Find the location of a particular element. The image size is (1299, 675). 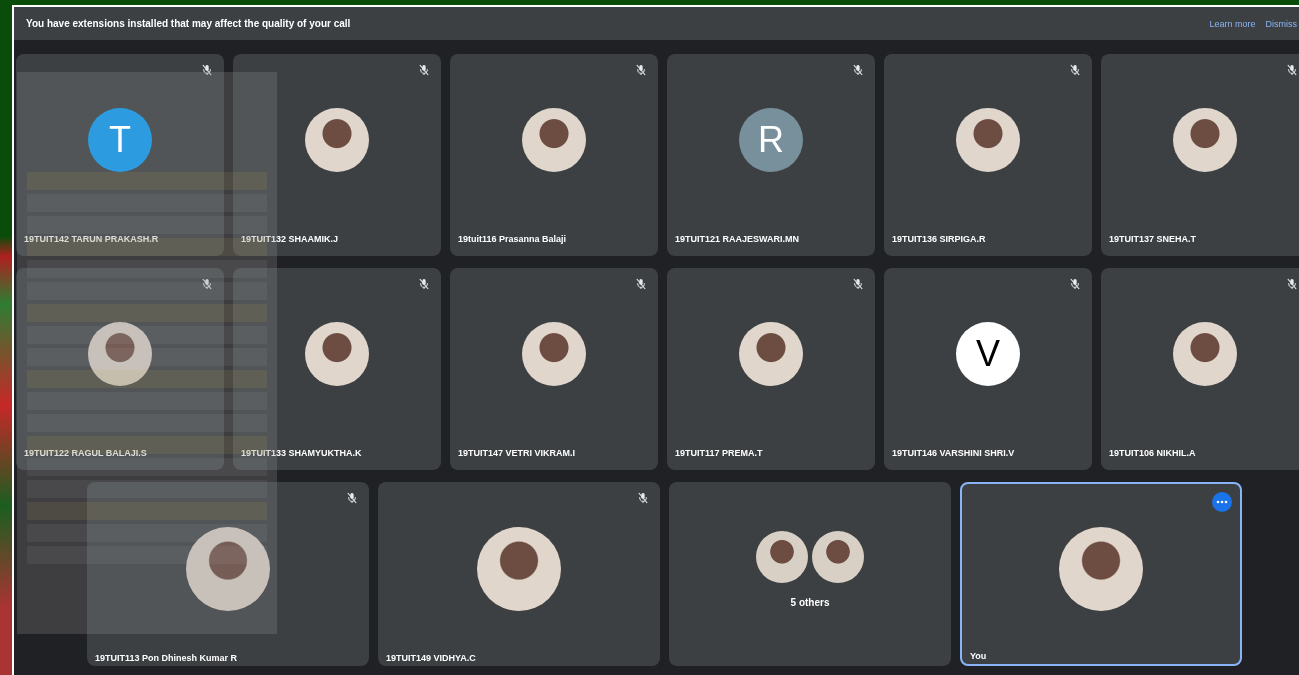

participant-name: 19TUIT142 TARUN PRAKASH.R is located at coordinates (91, 239).